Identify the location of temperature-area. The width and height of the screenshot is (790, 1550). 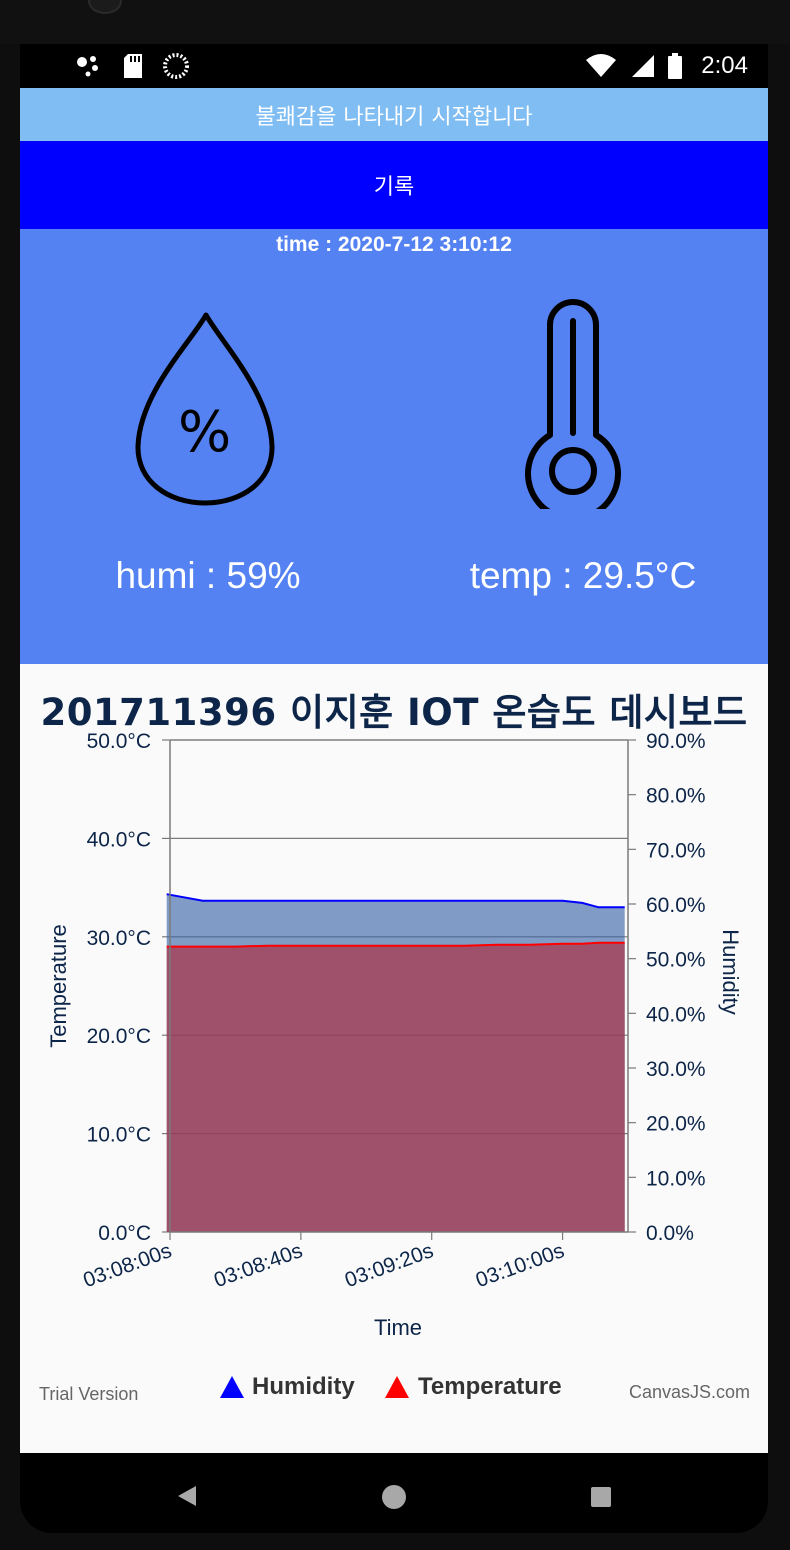
(395, 1087).